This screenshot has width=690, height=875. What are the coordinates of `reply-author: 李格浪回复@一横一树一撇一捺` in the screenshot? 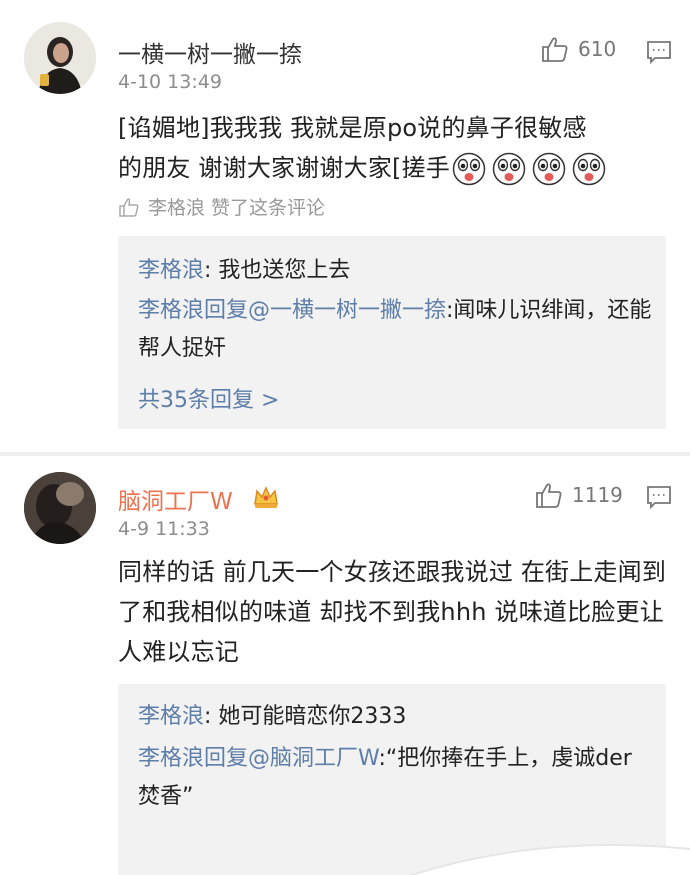 It's located at (292, 310).